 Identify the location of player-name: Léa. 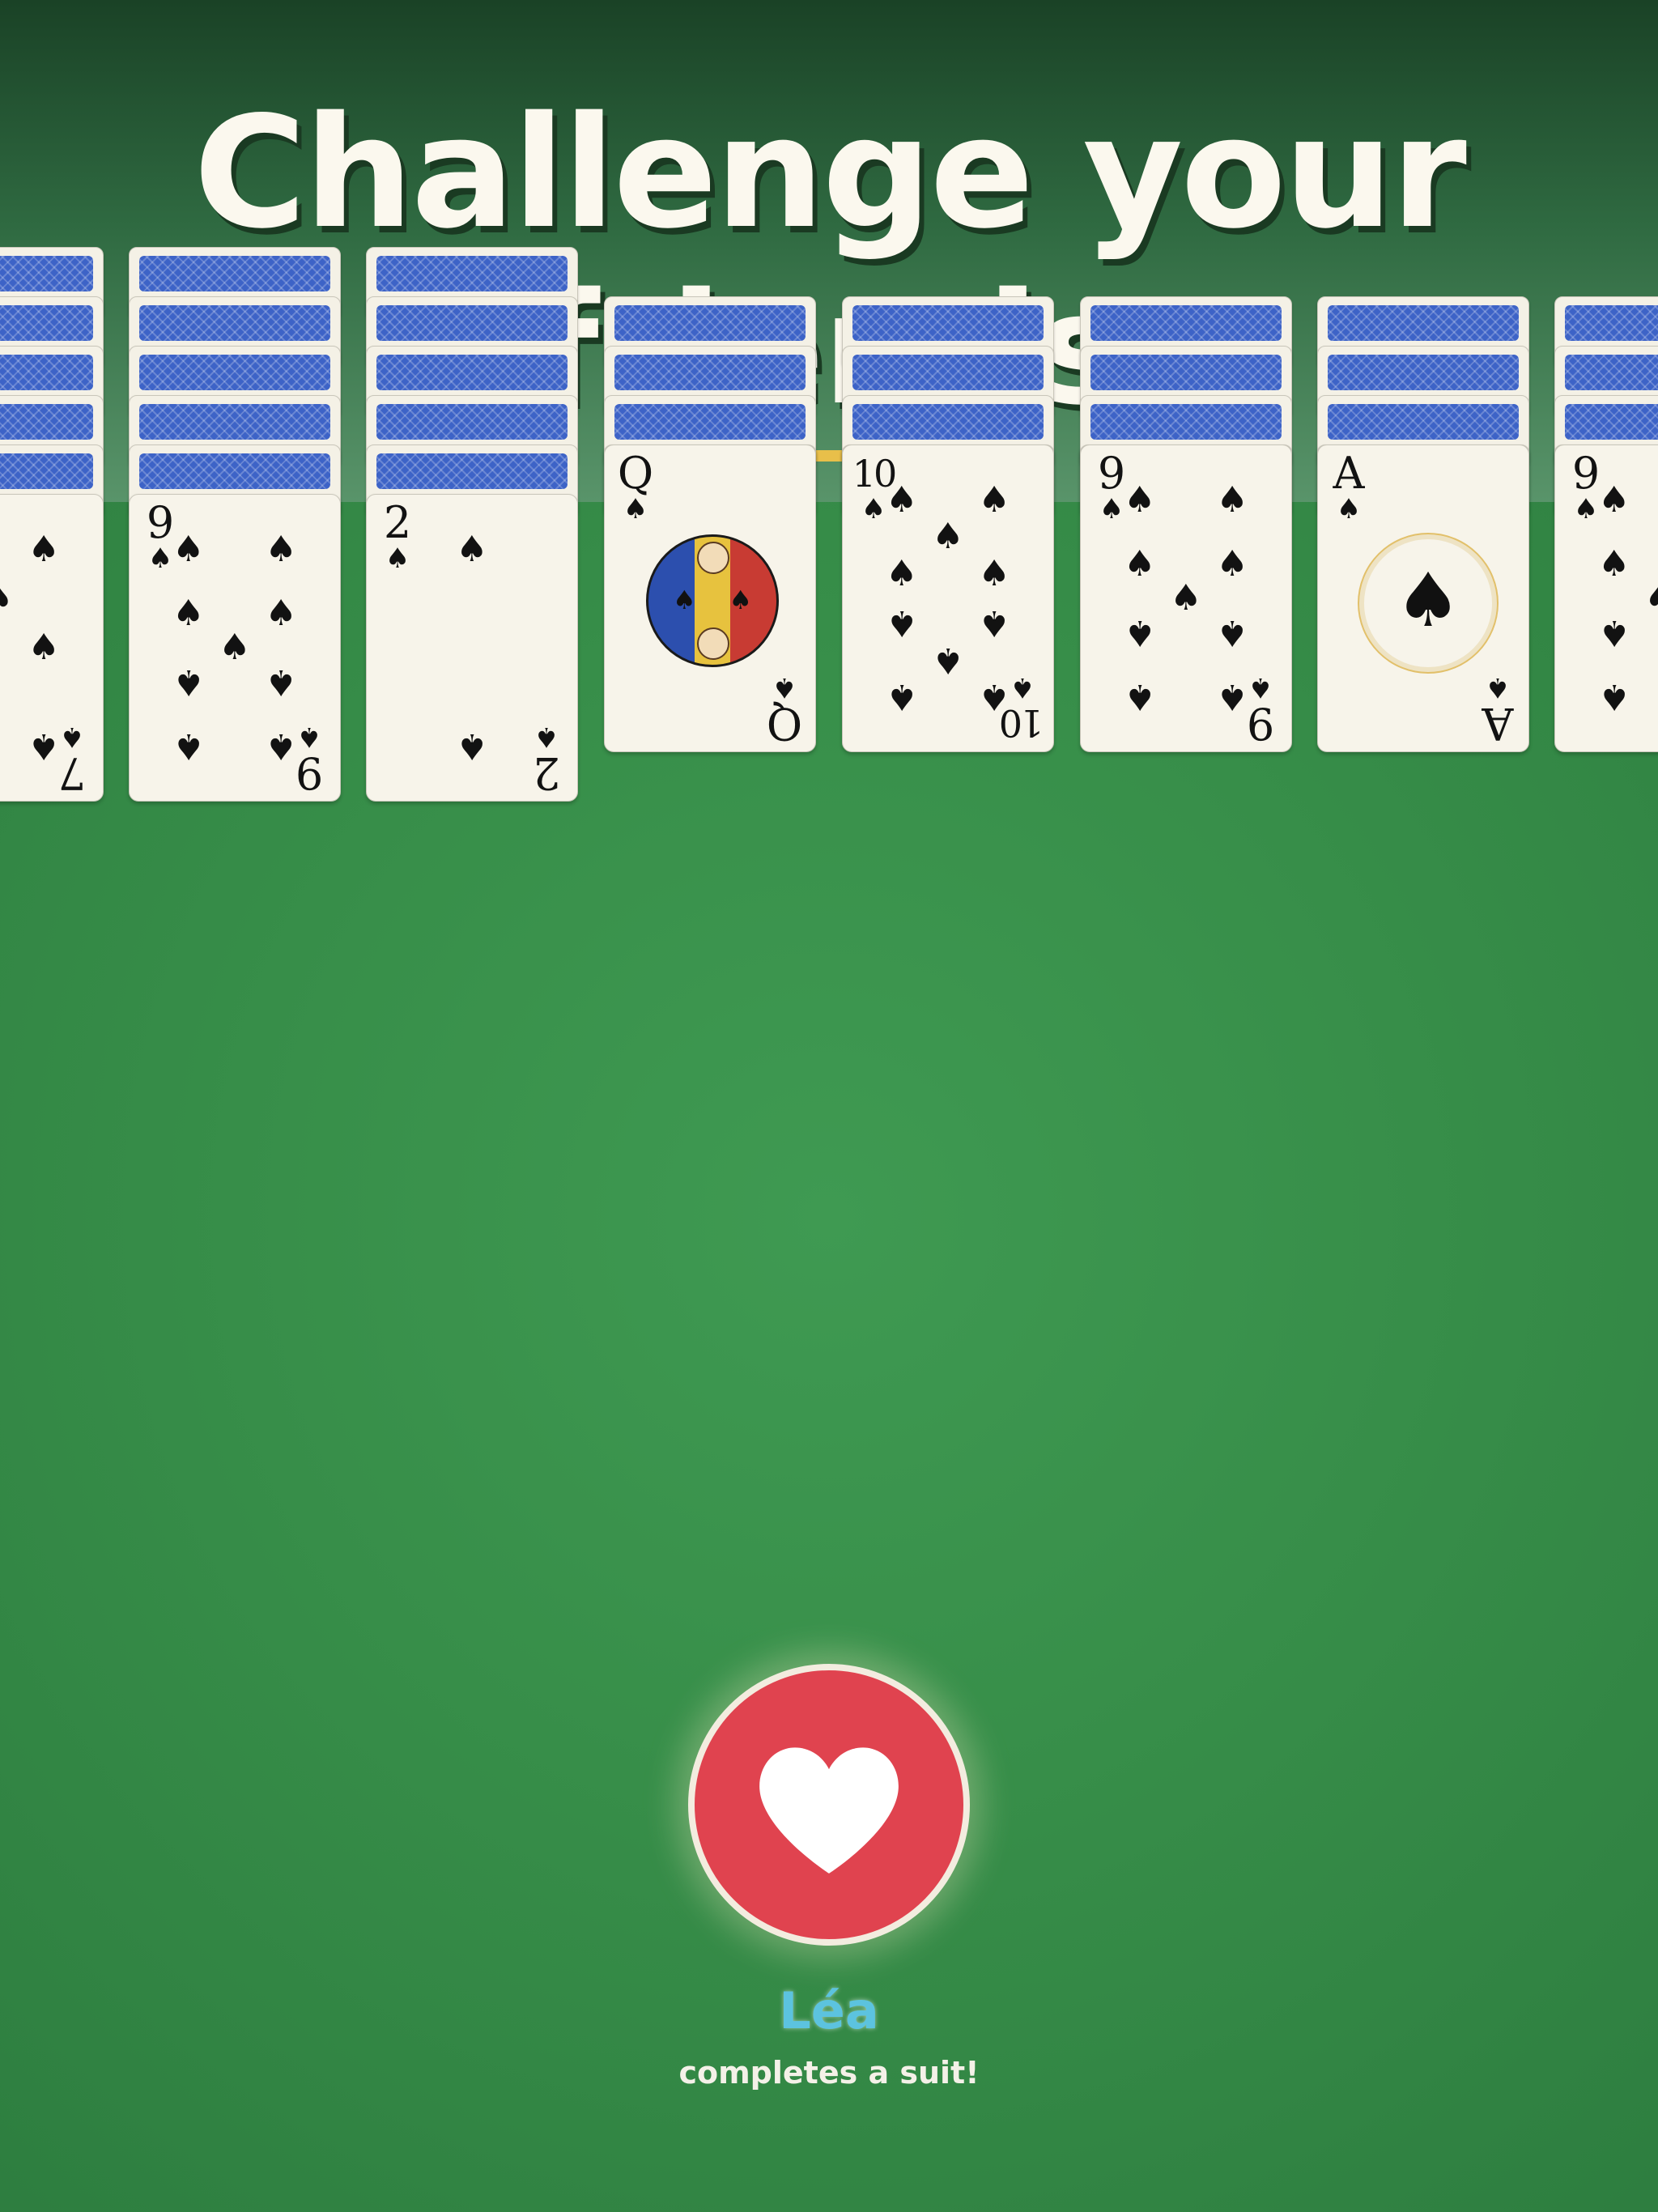
(829, 2011).